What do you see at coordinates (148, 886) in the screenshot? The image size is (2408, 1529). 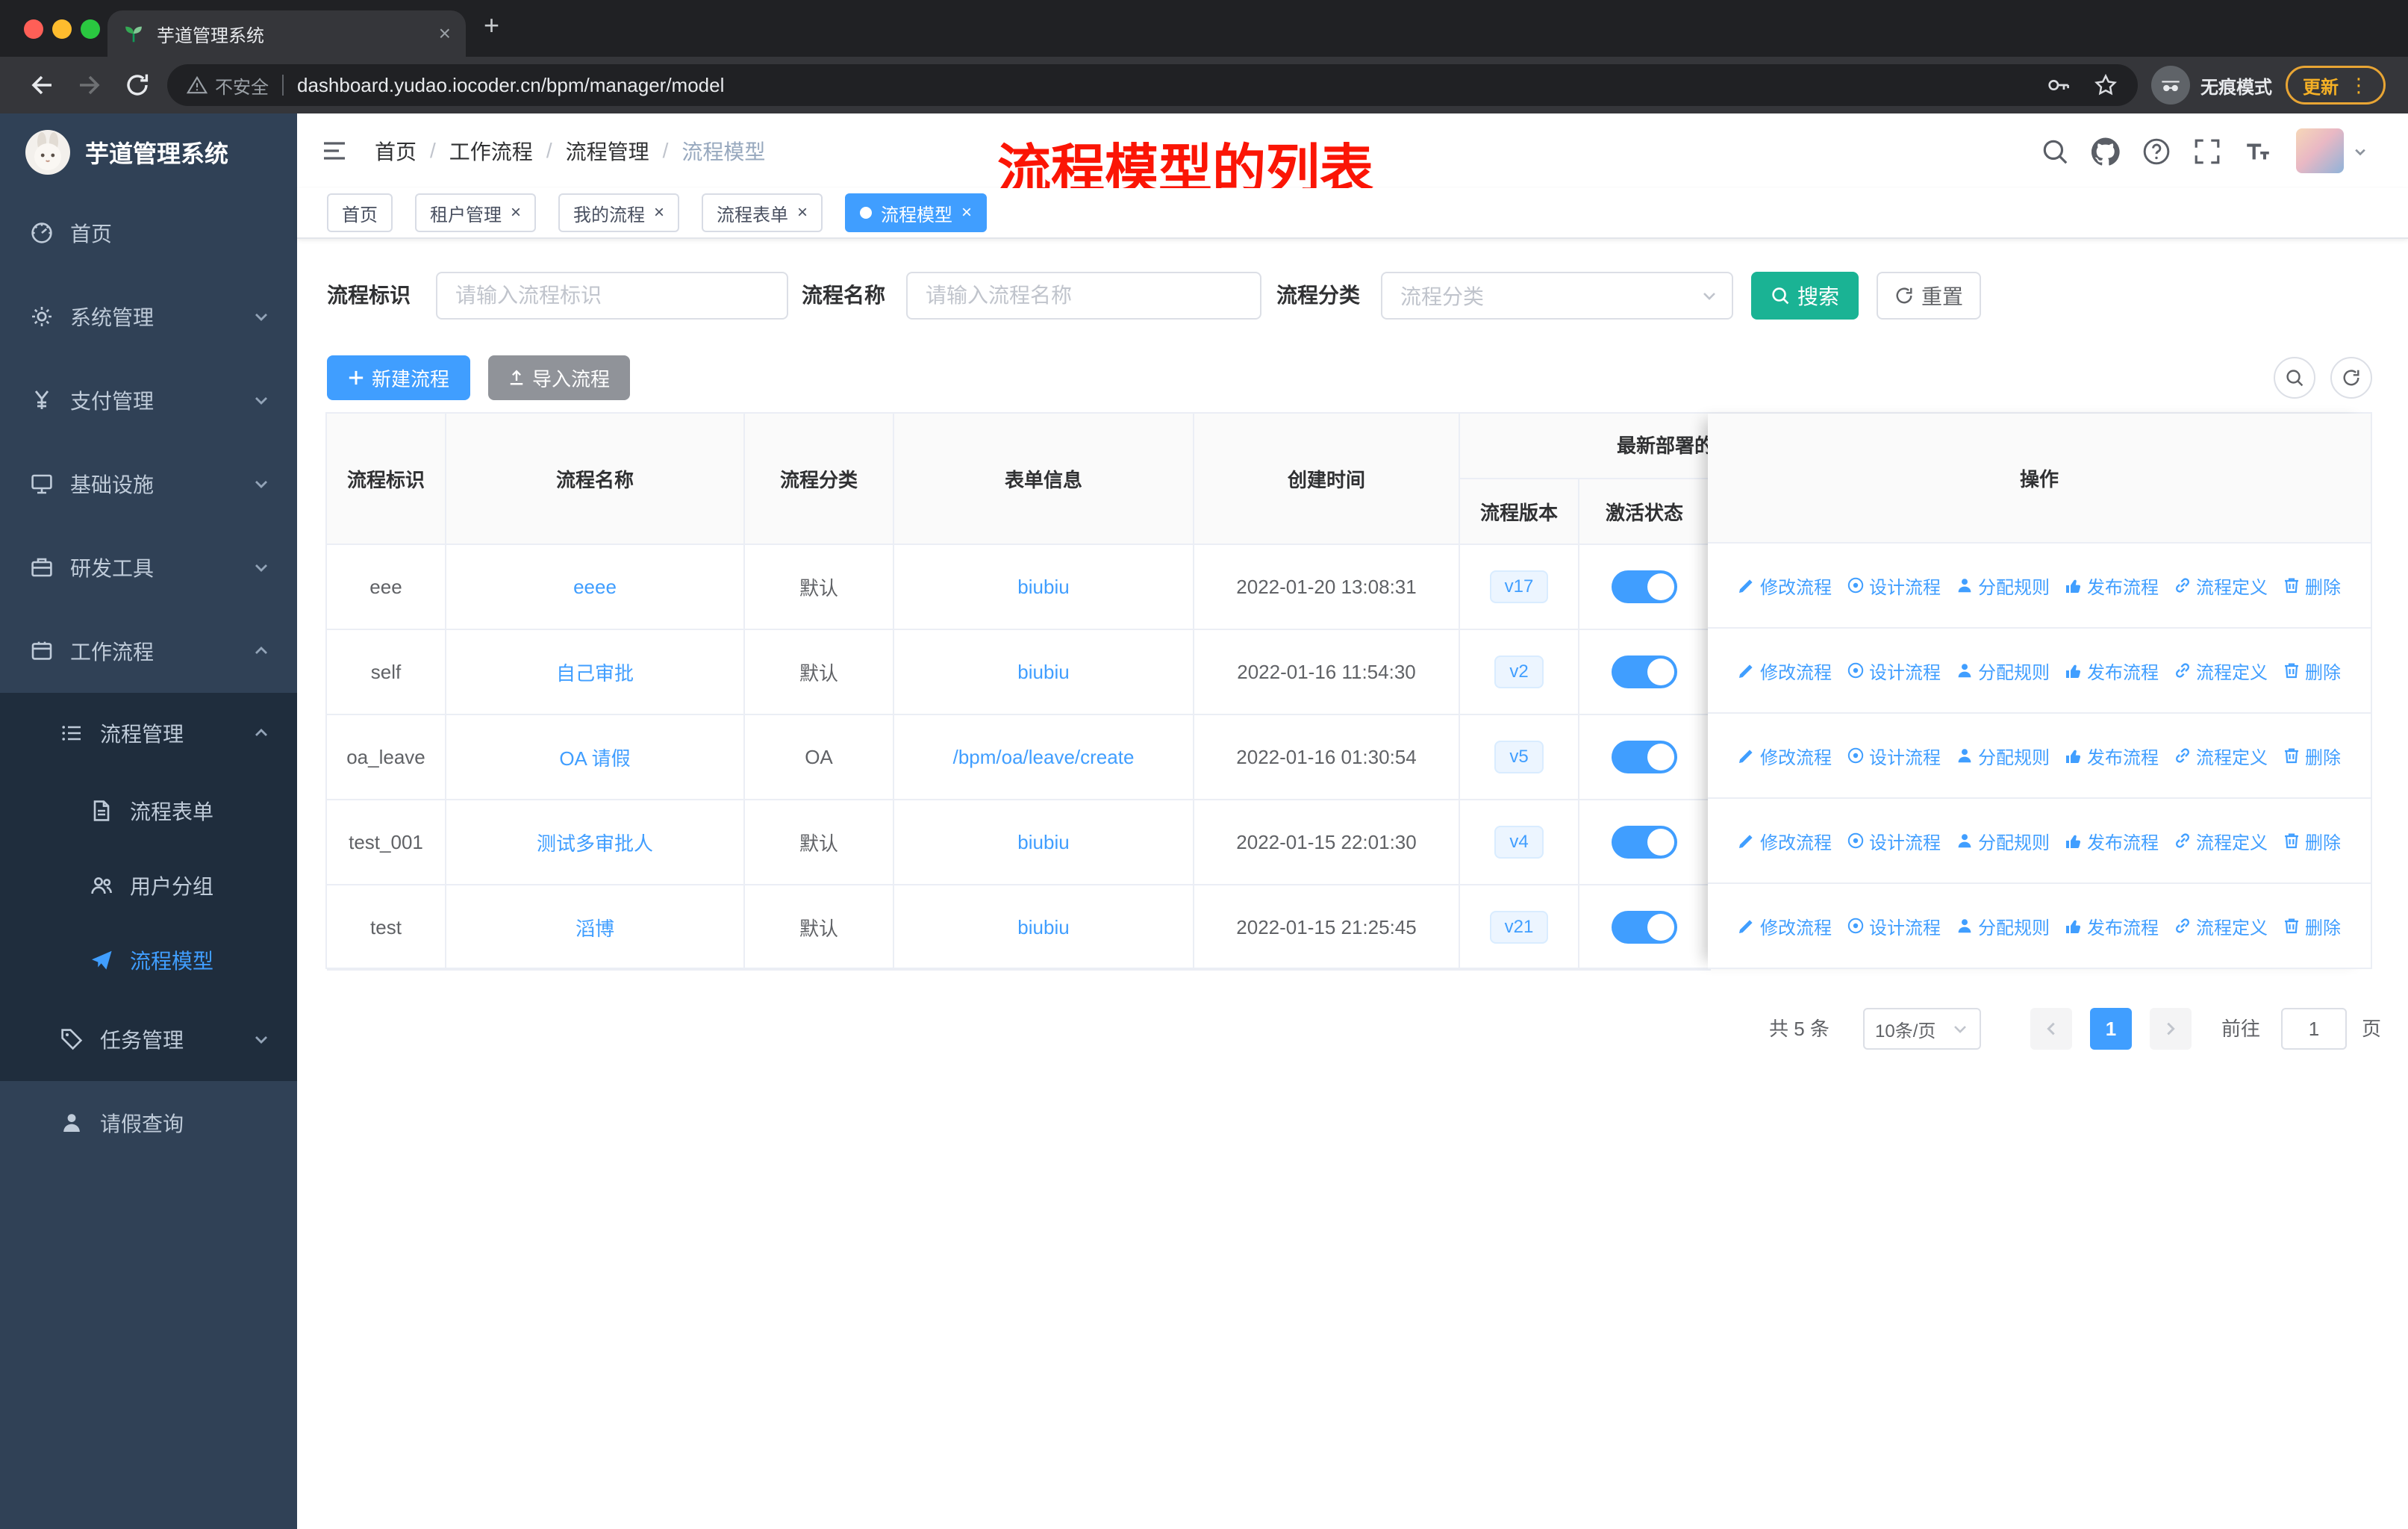 I see `sidebar-item-user-group: 用户分组` at bounding box center [148, 886].